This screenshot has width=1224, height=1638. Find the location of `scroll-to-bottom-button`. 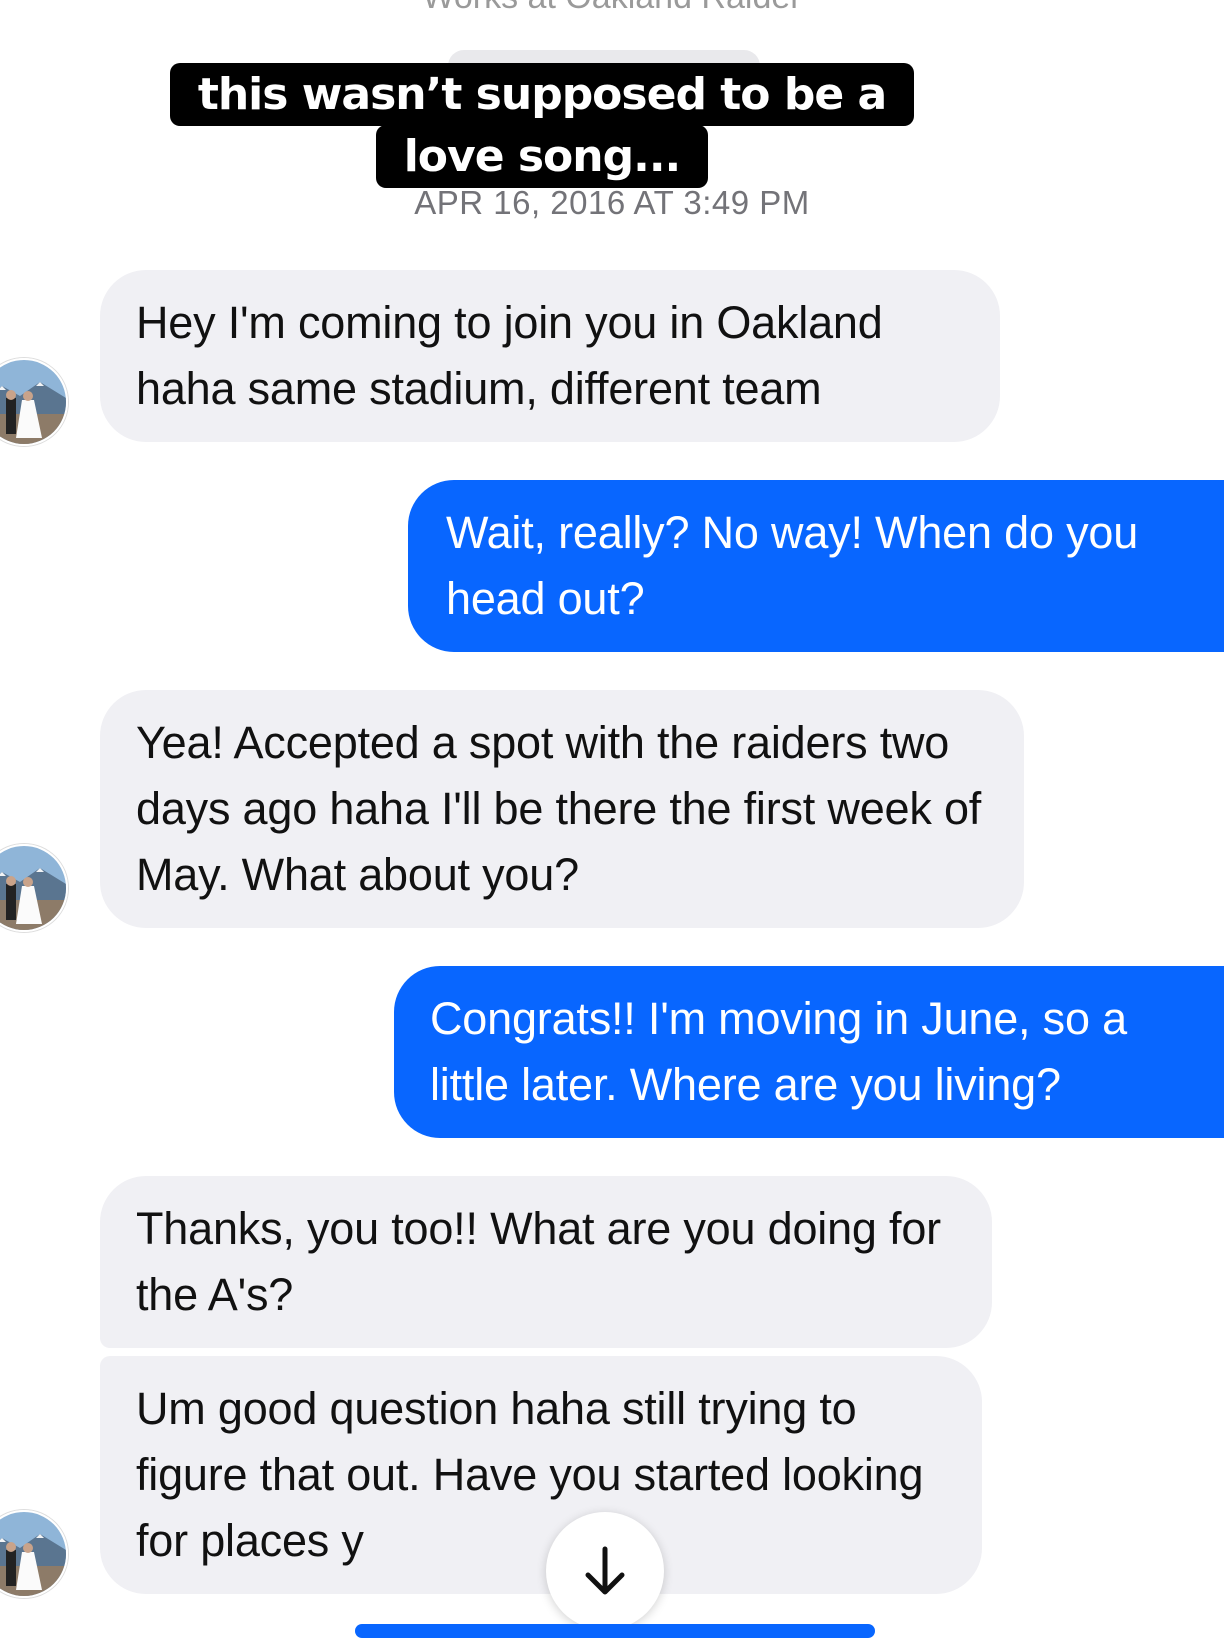

scroll-to-bottom-button is located at coordinates (605, 1571).